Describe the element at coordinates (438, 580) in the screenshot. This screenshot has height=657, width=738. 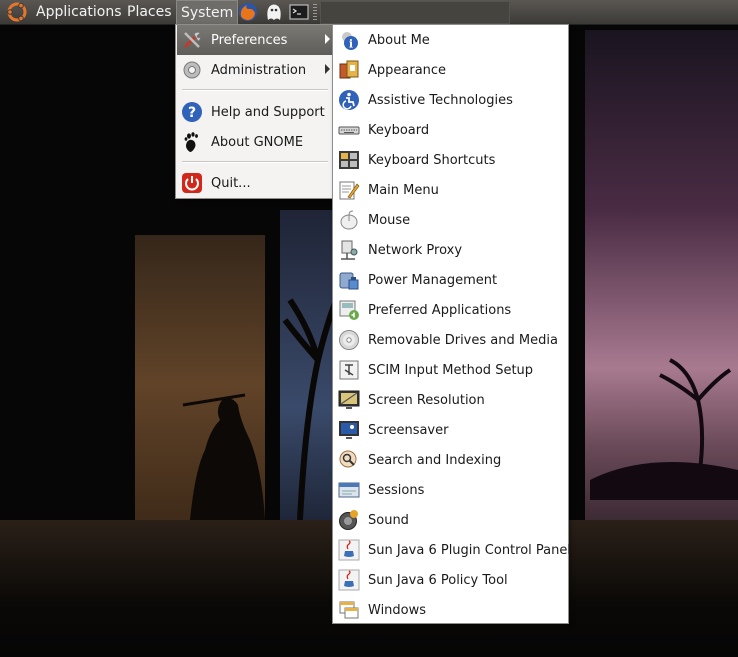
I see `menu-item-label: Sun Java 6 Policy Tool` at that location.